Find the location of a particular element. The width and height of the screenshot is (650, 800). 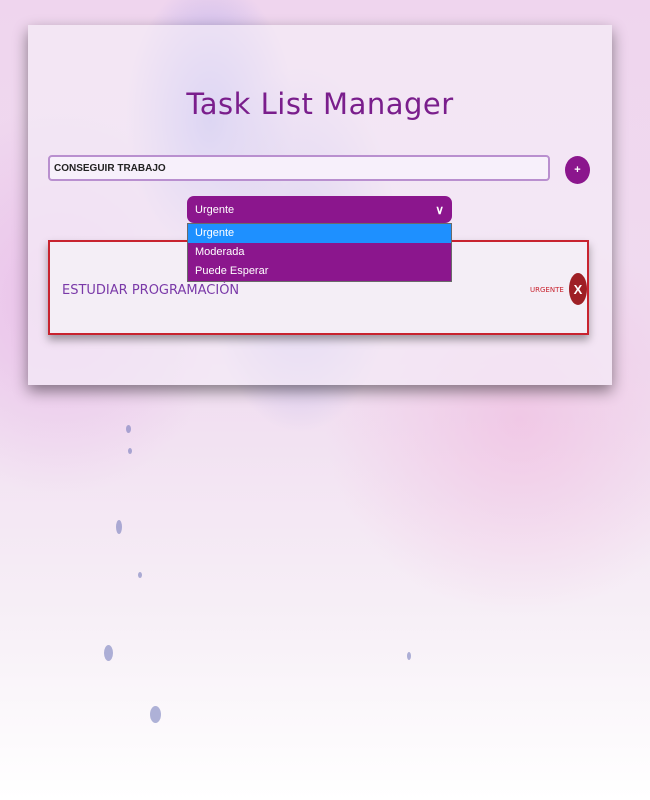

priority-select: Urgente ∨ is located at coordinates (319, 209).